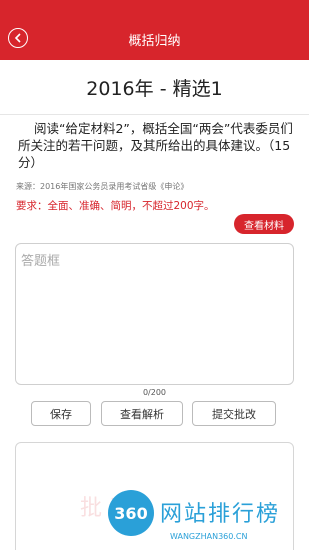  Describe the element at coordinates (154, 41) in the screenshot. I see `header-title: 概括归纳` at that location.